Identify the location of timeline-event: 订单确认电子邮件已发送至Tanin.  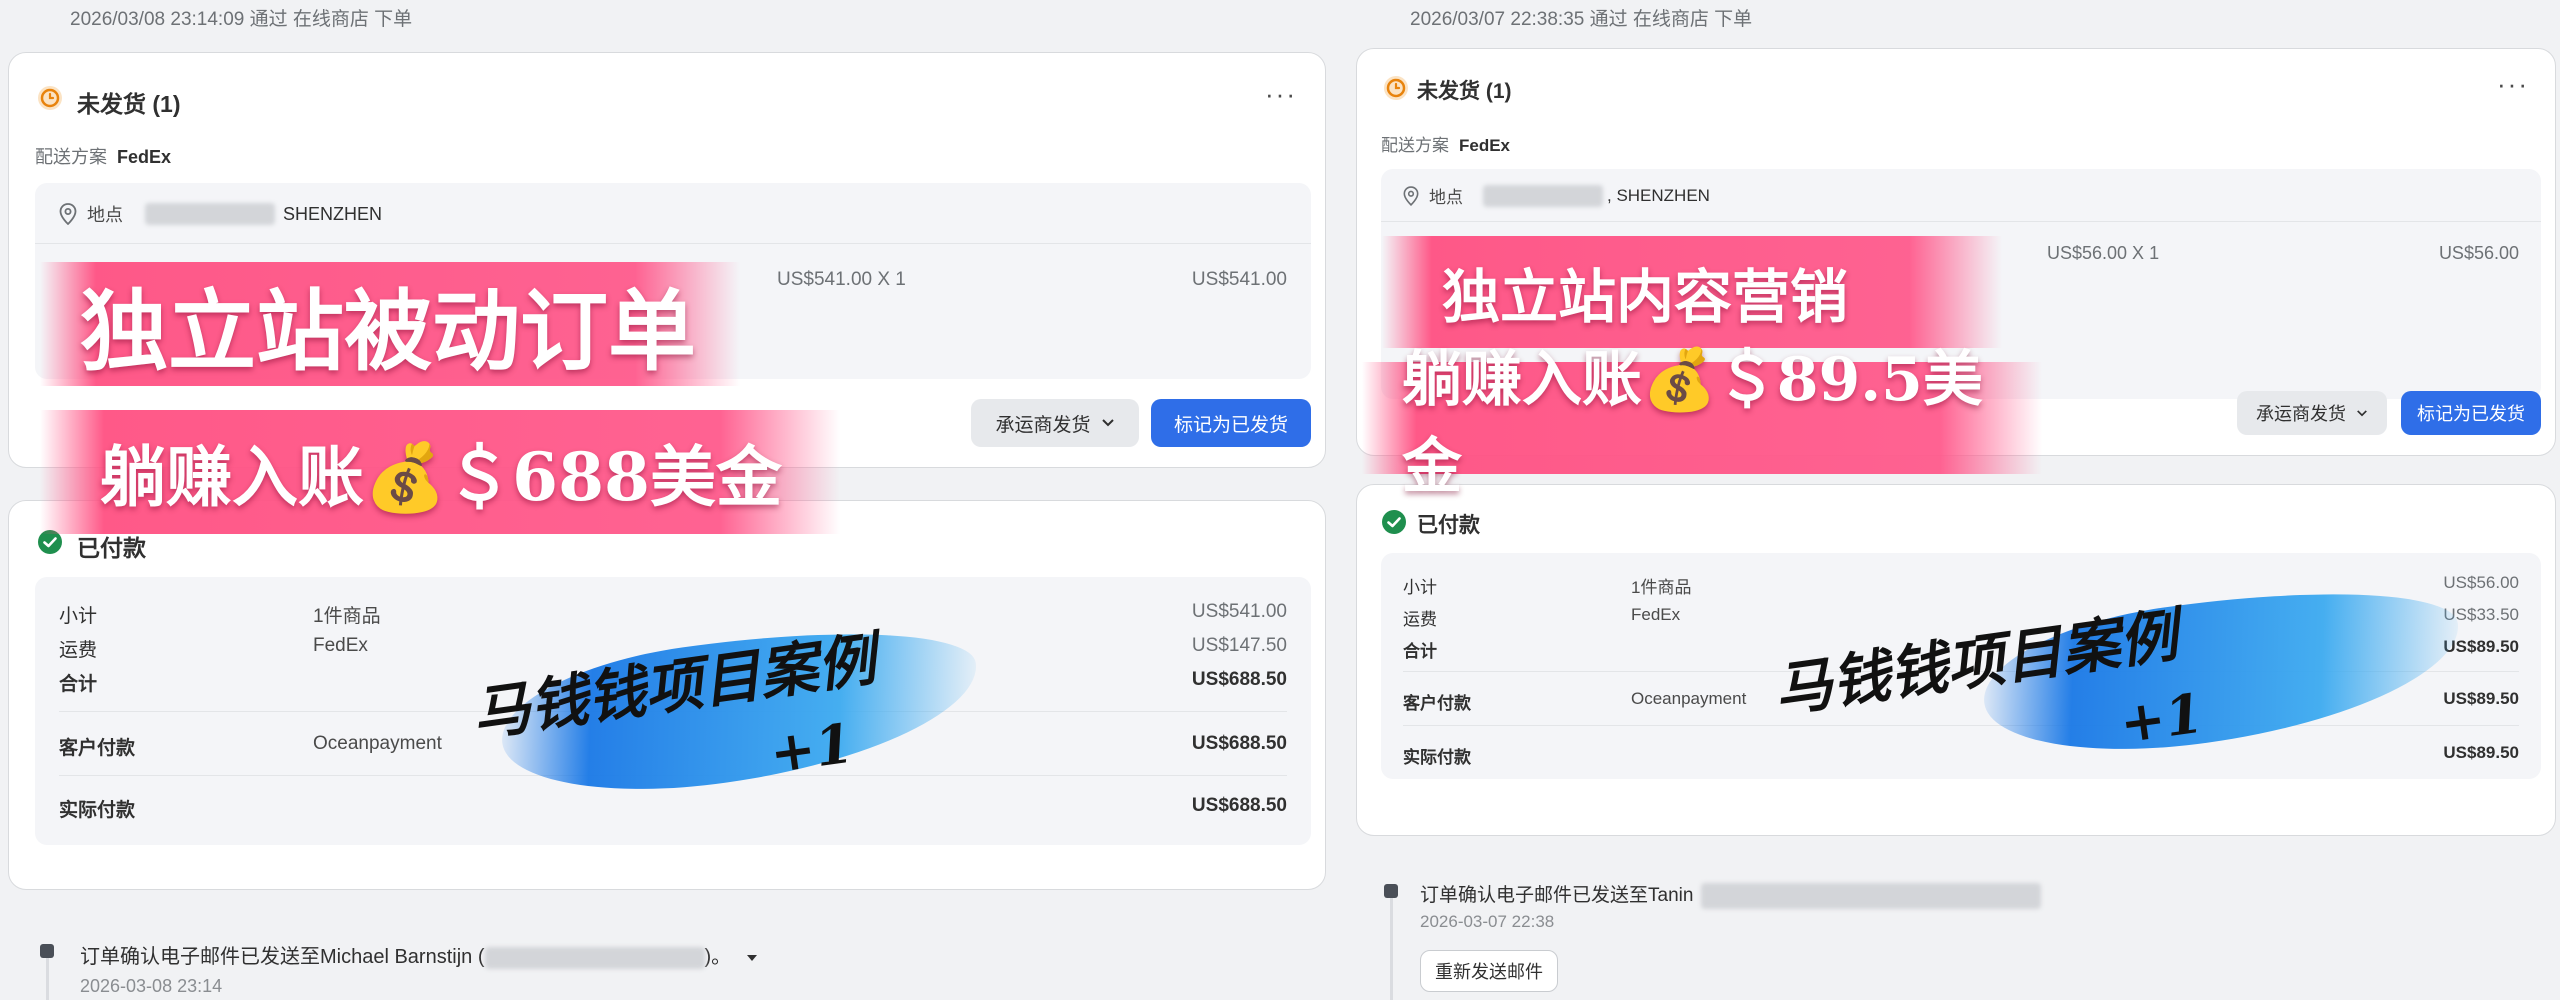
(1731, 894).